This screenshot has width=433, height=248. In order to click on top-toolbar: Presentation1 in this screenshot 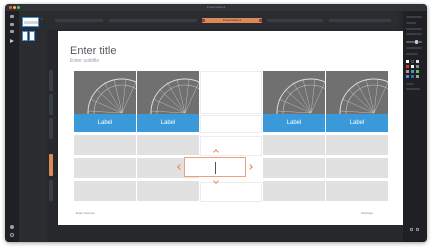, I will do `click(223, 20)`.